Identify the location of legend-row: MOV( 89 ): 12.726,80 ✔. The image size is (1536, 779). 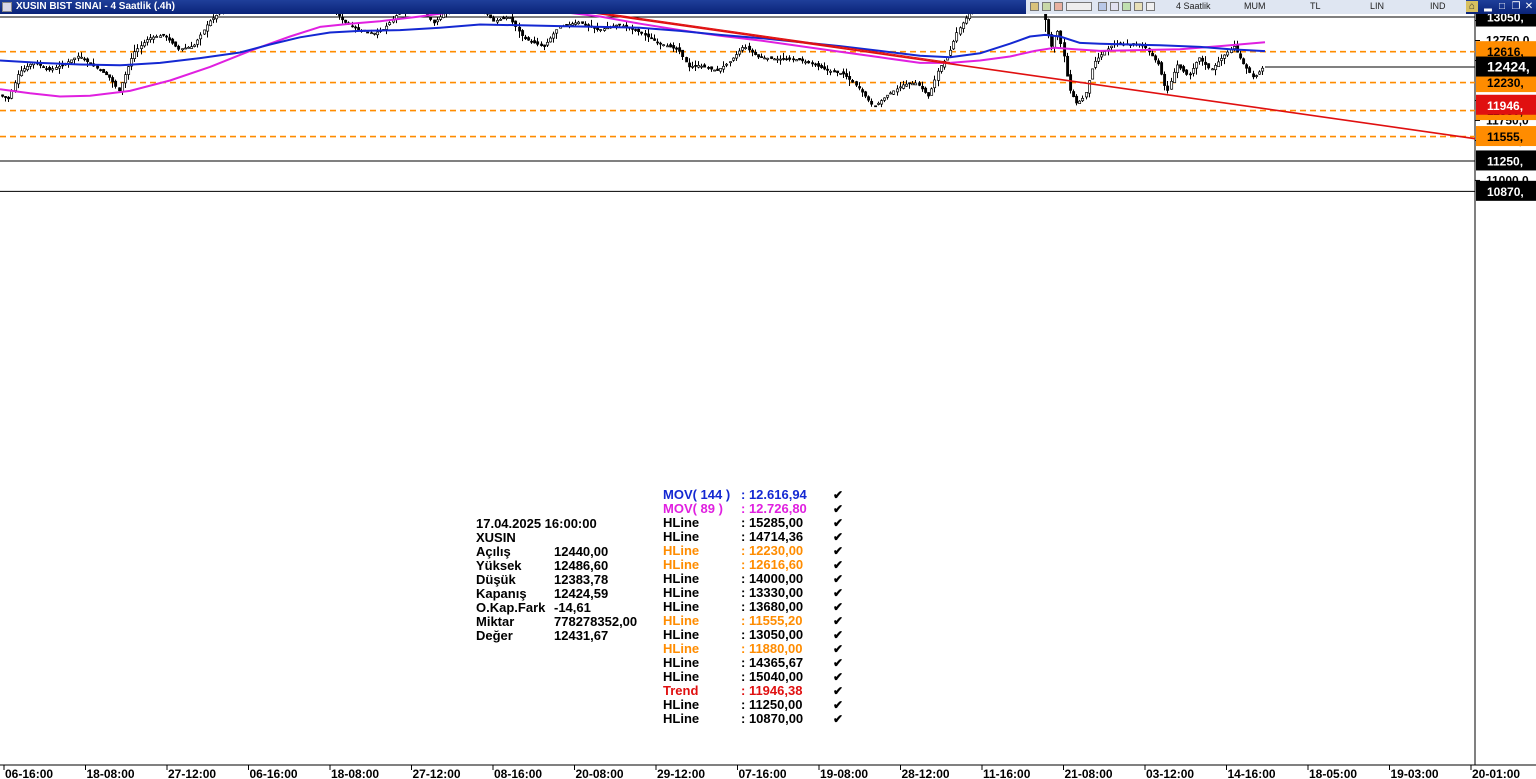
(758, 509).